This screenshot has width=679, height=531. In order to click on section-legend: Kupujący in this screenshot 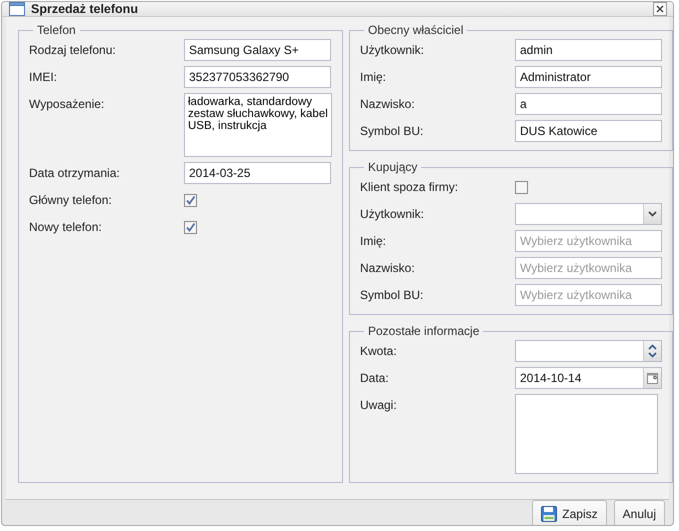, I will do `click(393, 167)`.